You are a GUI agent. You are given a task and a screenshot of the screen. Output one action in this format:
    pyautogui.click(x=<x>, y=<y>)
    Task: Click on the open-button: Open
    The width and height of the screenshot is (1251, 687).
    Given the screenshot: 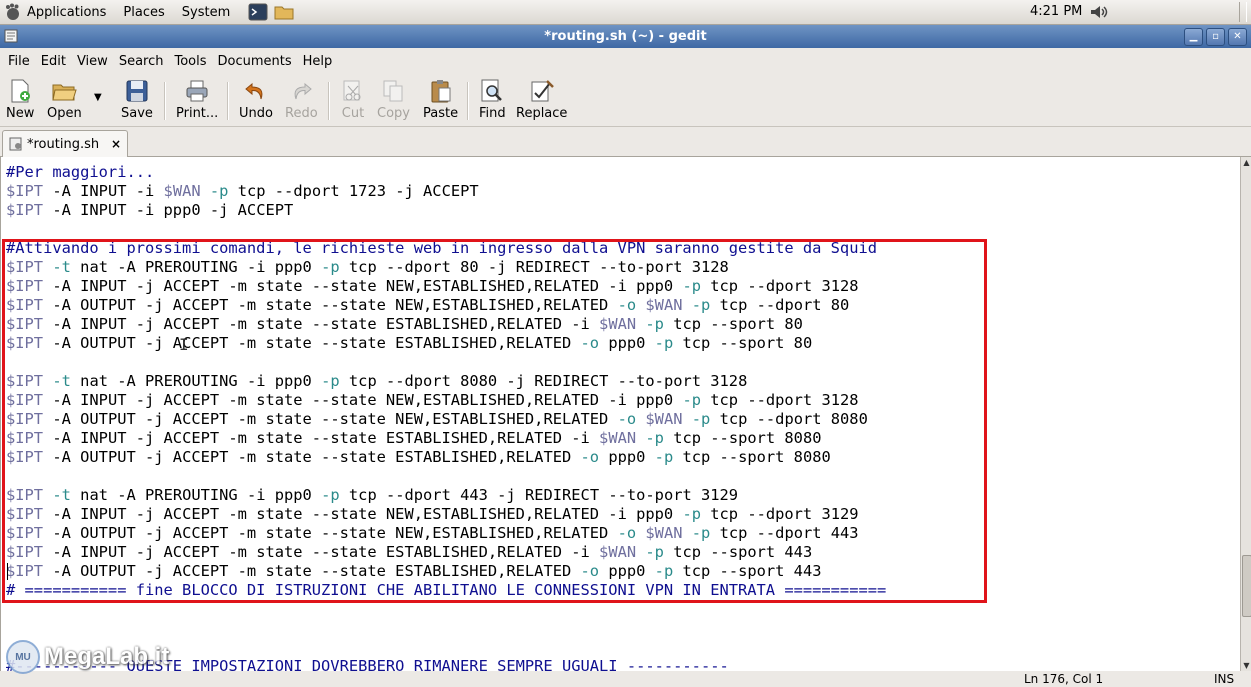 What is the action you would take?
    pyautogui.click(x=64, y=99)
    